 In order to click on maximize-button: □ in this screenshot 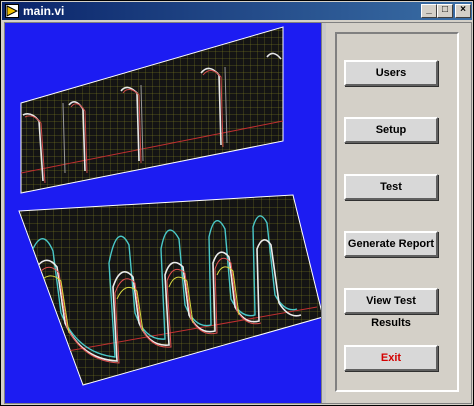, I will do `click(445, 11)`.